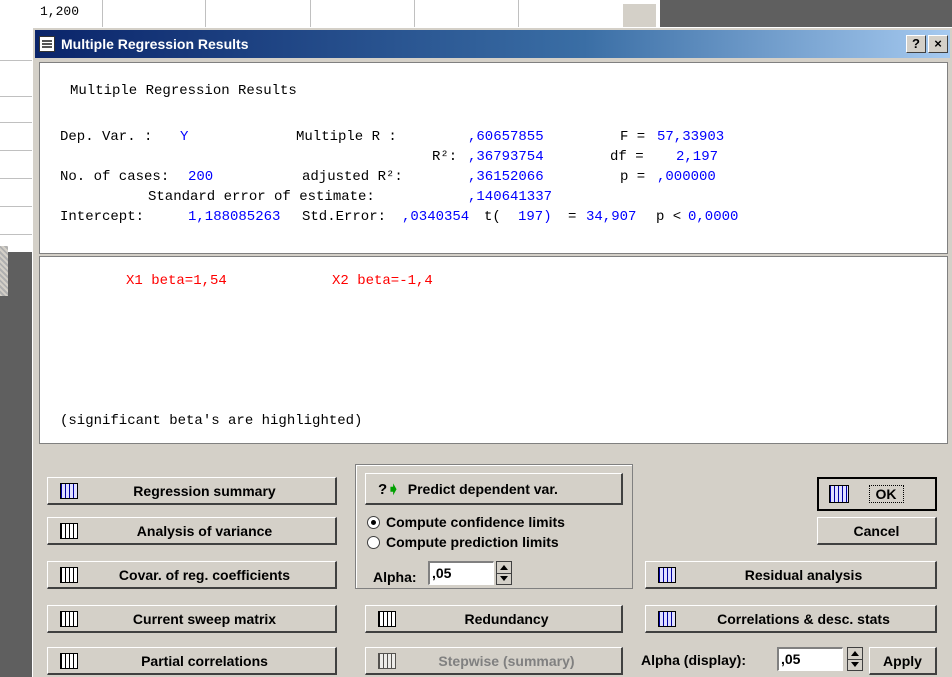 The image size is (952, 677). I want to click on predict-dependent-button: ?➧ Predict dependent var., so click(494, 489).